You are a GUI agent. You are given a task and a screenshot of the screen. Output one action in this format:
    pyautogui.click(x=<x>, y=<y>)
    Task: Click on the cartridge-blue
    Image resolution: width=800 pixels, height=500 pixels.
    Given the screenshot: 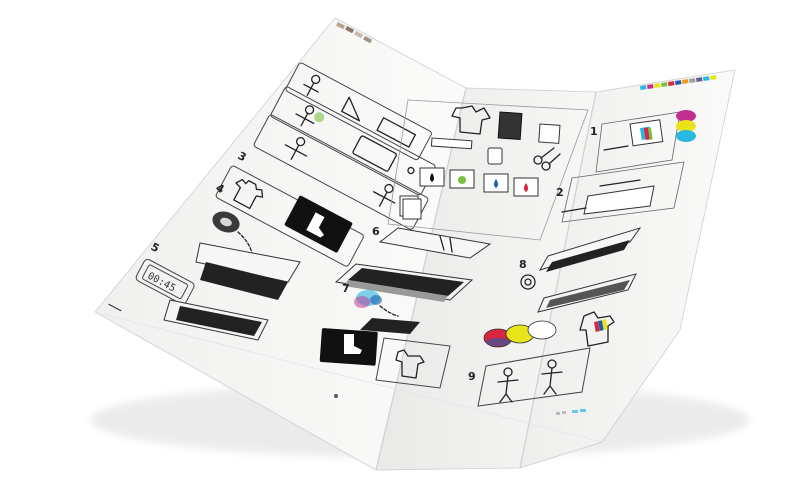 What is the action you would take?
    pyautogui.click(x=496, y=183)
    